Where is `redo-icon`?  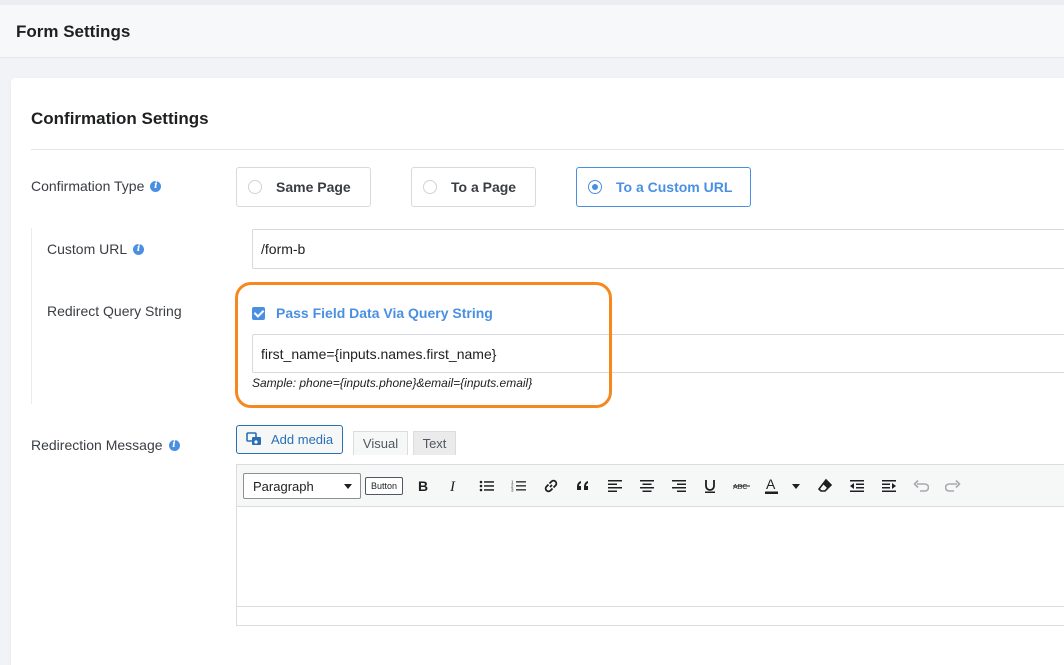 redo-icon is located at coordinates (953, 486).